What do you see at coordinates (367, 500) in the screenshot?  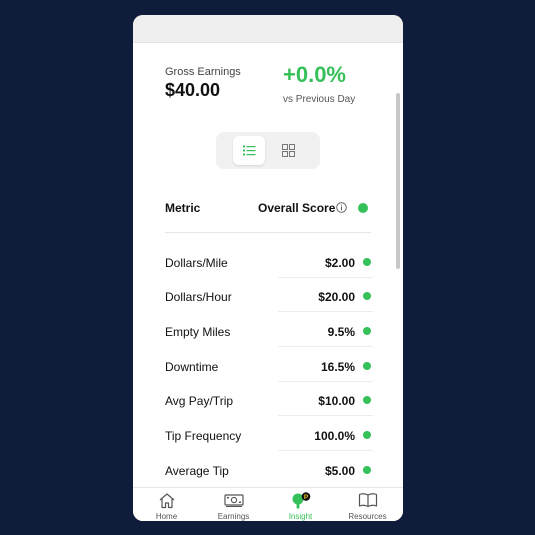 I see `book-icon` at bounding box center [367, 500].